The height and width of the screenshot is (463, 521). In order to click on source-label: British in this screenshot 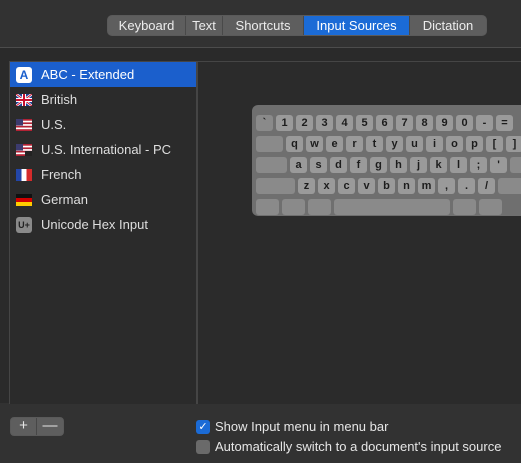, I will do `click(59, 99)`.